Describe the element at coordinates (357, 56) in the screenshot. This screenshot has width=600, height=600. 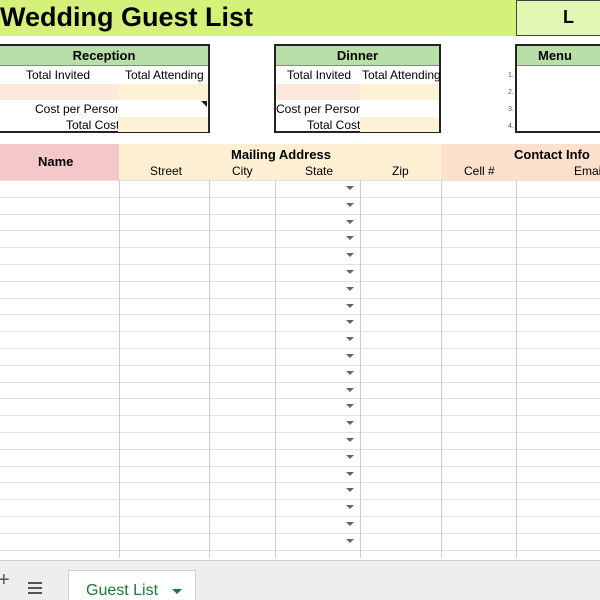
I see `dinner-heading: Dinner` at that location.